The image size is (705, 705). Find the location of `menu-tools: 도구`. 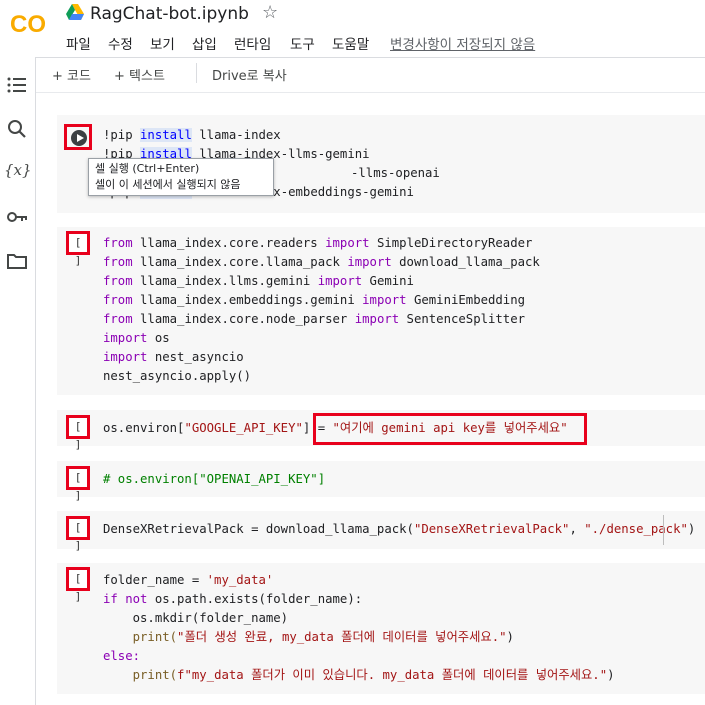

menu-tools: 도구 is located at coordinates (302, 43).